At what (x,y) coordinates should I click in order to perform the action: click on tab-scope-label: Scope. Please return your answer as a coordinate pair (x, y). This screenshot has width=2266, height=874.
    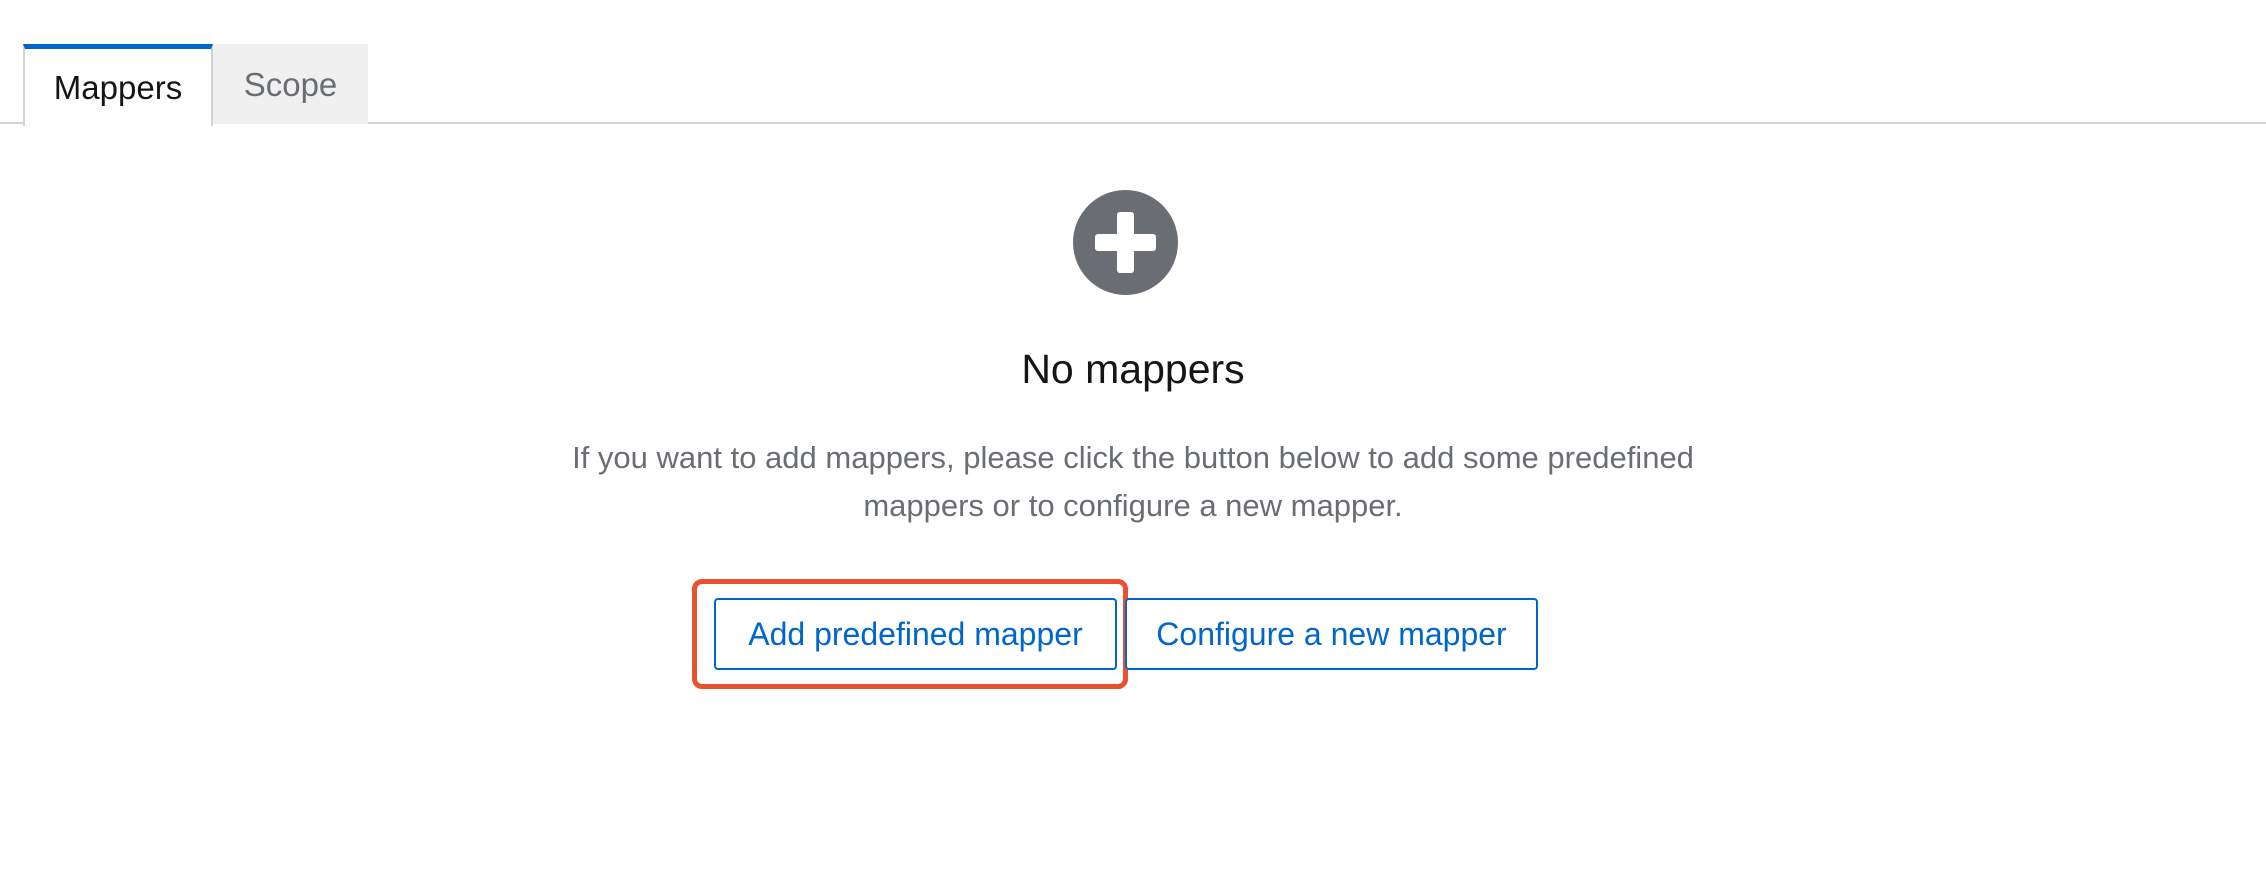
    Looking at the image, I should click on (290, 84).